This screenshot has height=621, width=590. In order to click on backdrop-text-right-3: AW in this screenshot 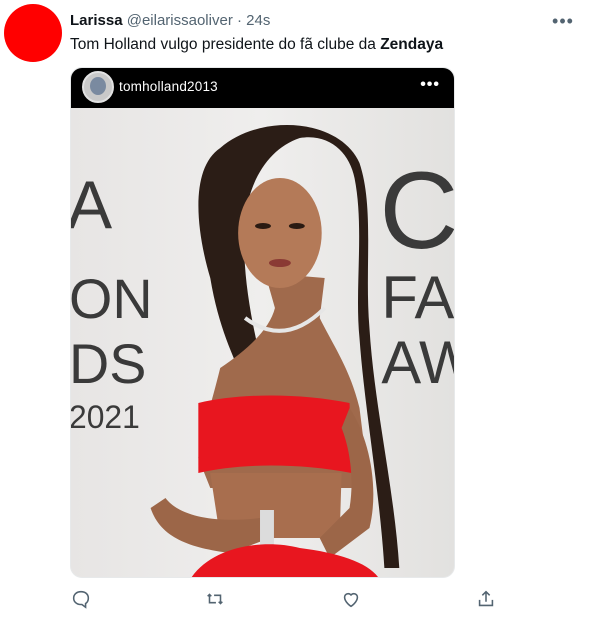, I will do `click(417, 362)`.